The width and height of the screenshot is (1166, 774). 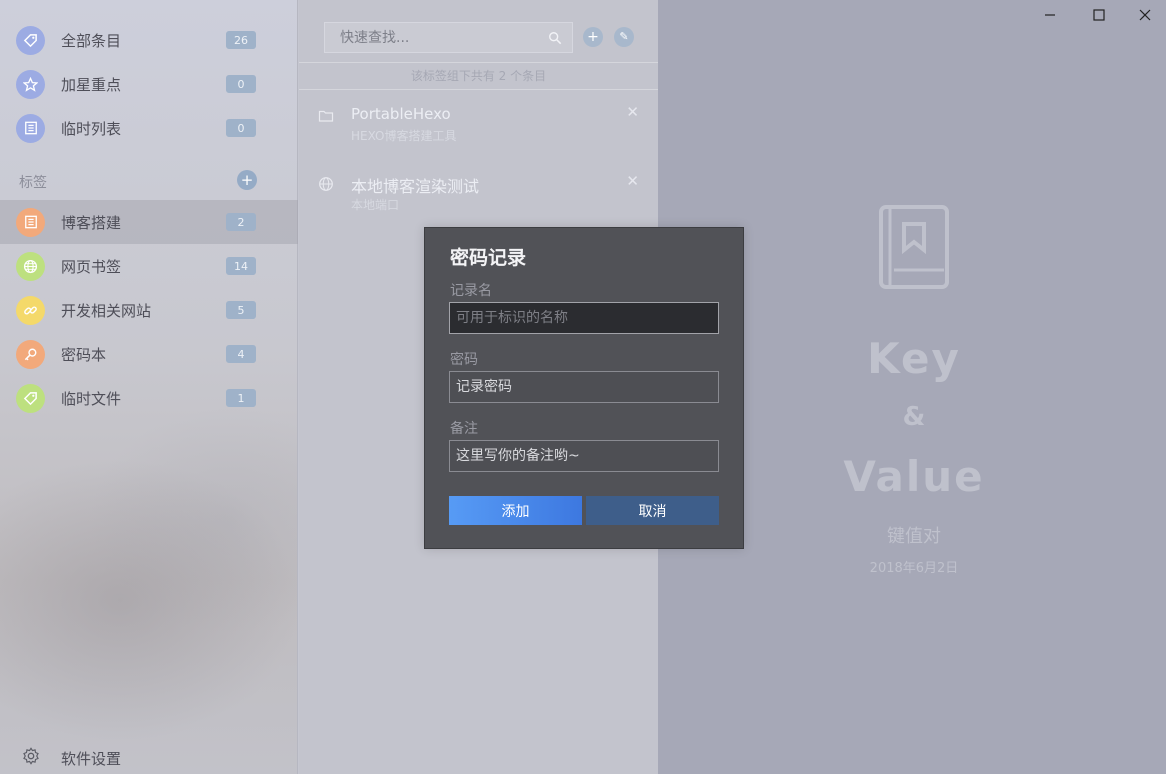 I want to click on sidebar-item-temp-files: 临时文件 1, so click(x=149, y=398).